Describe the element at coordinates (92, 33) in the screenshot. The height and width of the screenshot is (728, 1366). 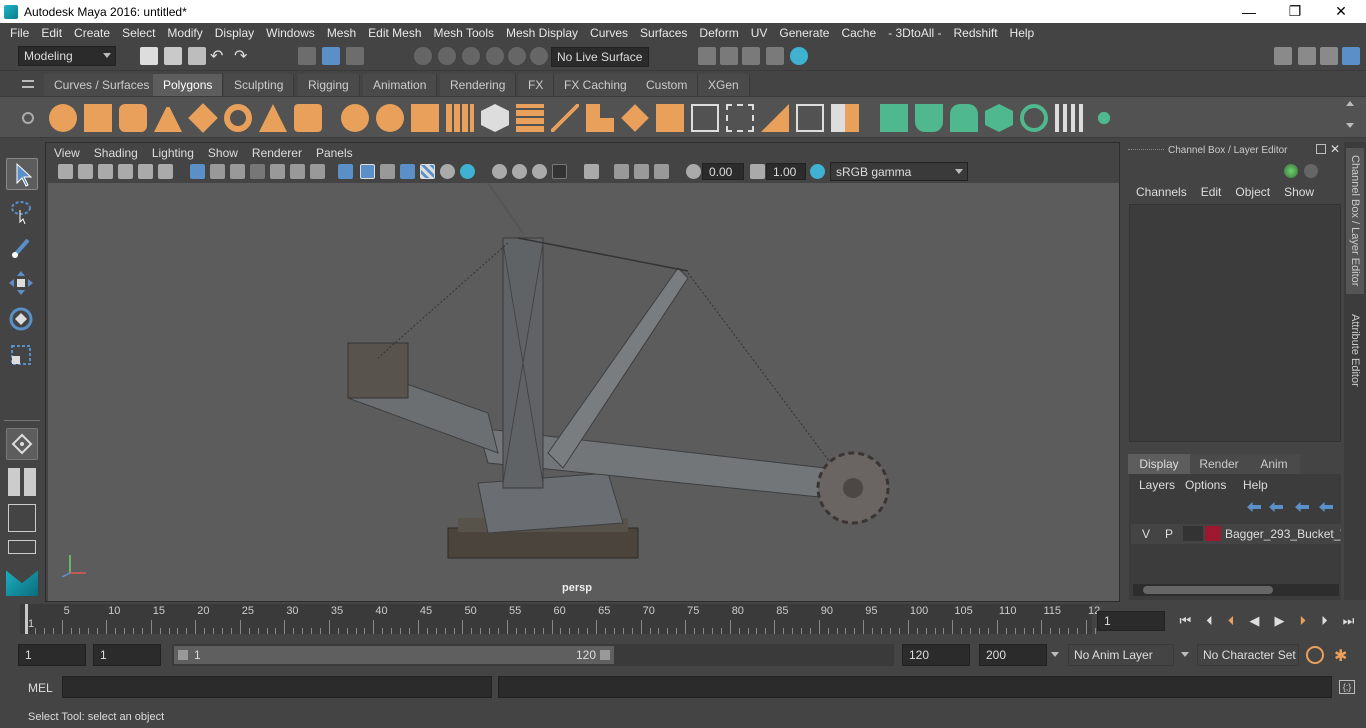
I see `menu-create: Create` at that location.